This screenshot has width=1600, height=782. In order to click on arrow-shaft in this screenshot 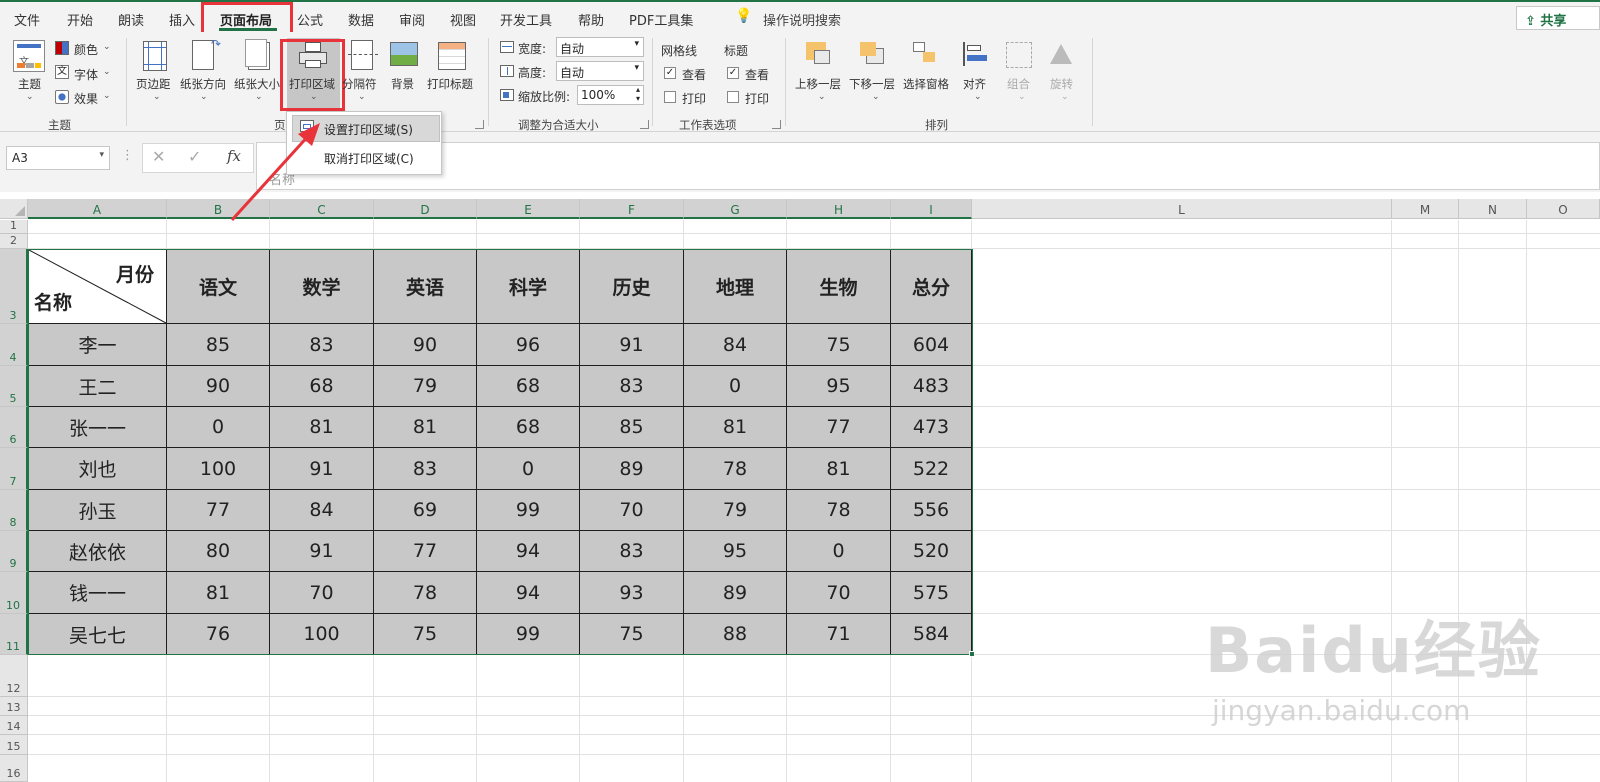, I will do `click(271, 177)`.